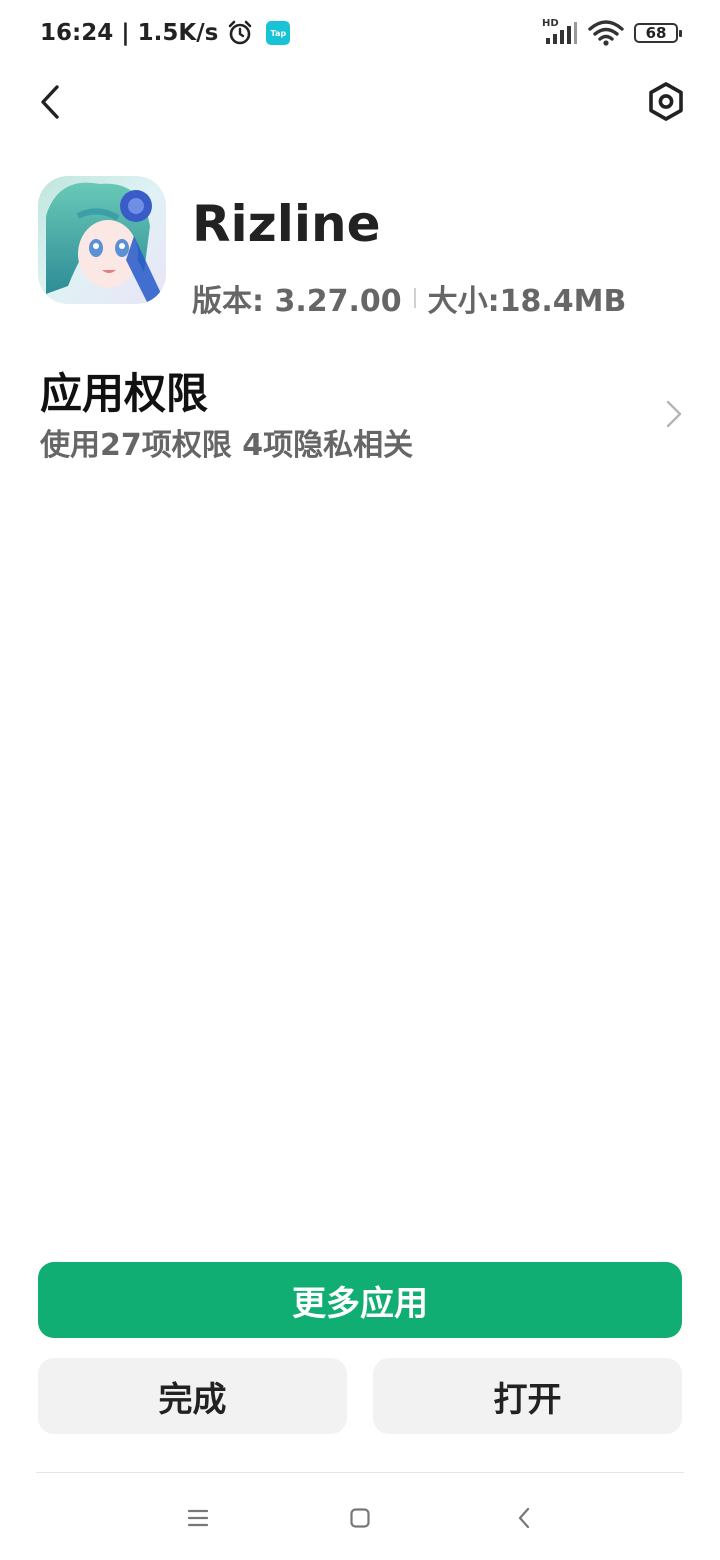 The image size is (720, 1560). I want to click on app-size: 大小:18.4MB, so click(527, 301).